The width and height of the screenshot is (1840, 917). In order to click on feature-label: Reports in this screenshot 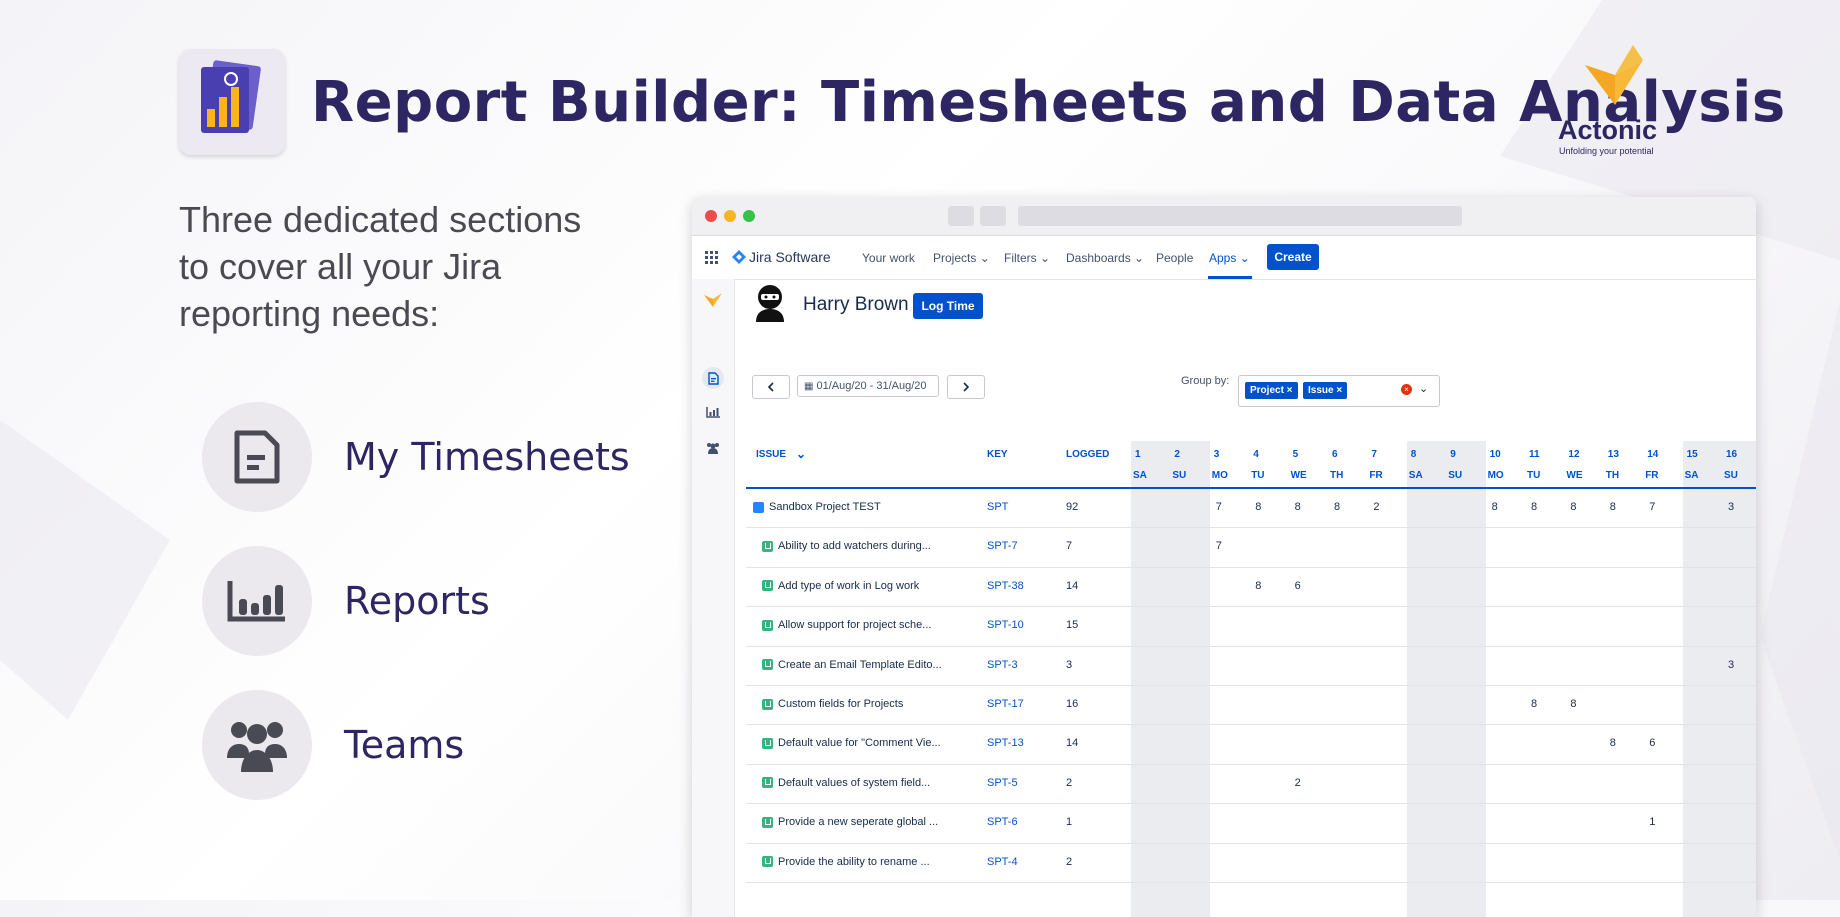, I will do `click(417, 601)`.